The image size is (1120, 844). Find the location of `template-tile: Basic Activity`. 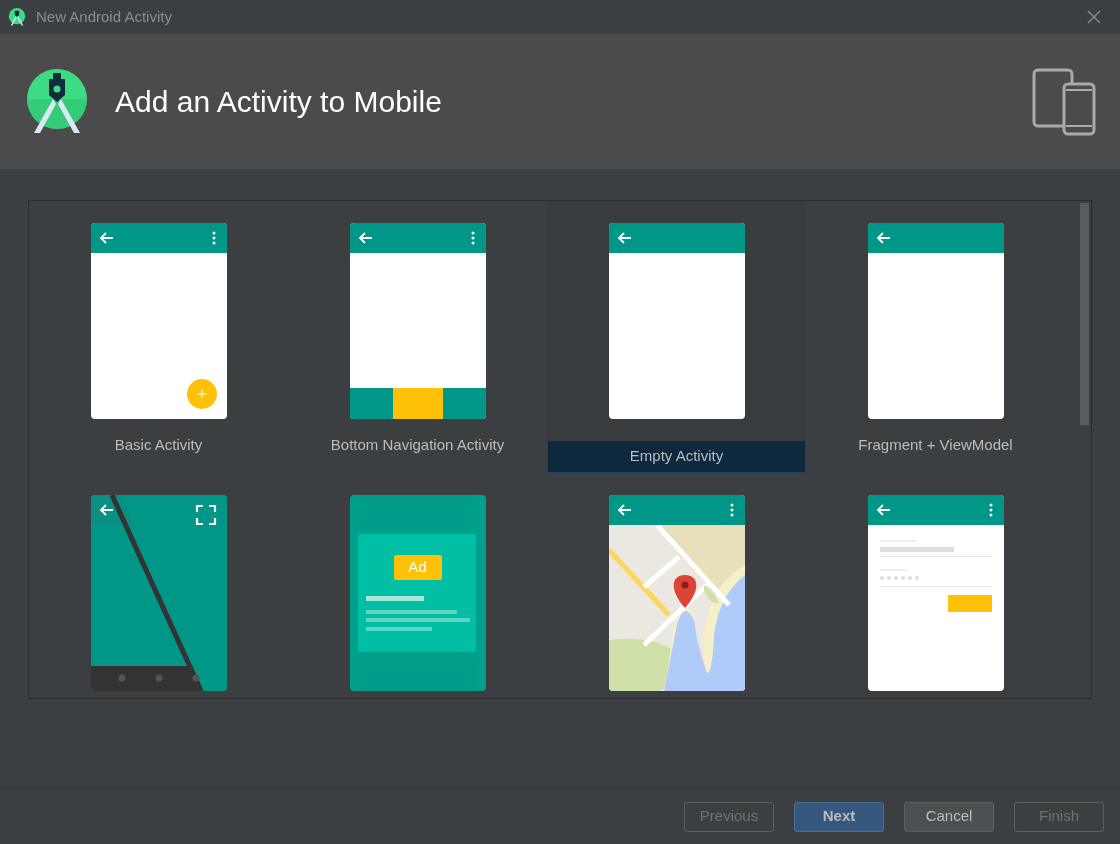

template-tile: Basic Activity is located at coordinates (158, 337).